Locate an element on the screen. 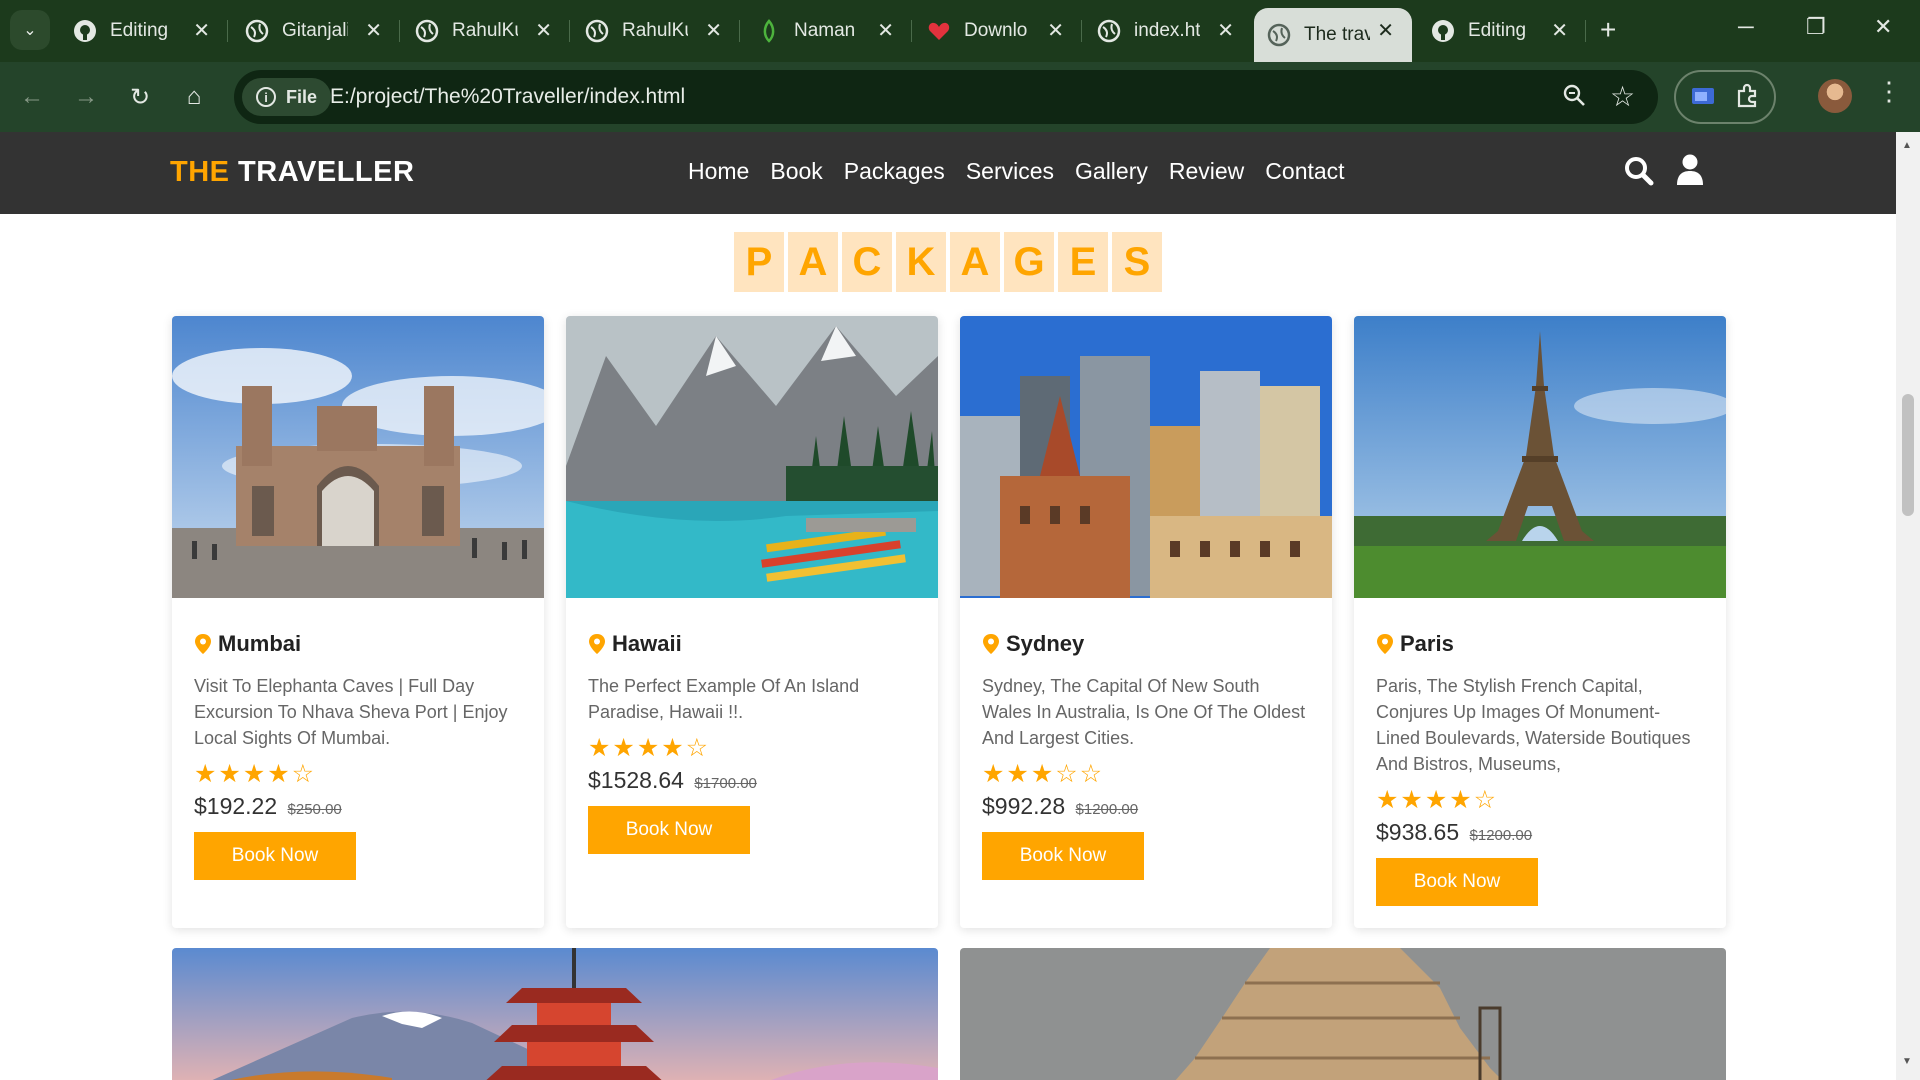 This screenshot has width=1920, height=1080. browser-tab: Gitanjali ✕ is located at coordinates (316, 31).